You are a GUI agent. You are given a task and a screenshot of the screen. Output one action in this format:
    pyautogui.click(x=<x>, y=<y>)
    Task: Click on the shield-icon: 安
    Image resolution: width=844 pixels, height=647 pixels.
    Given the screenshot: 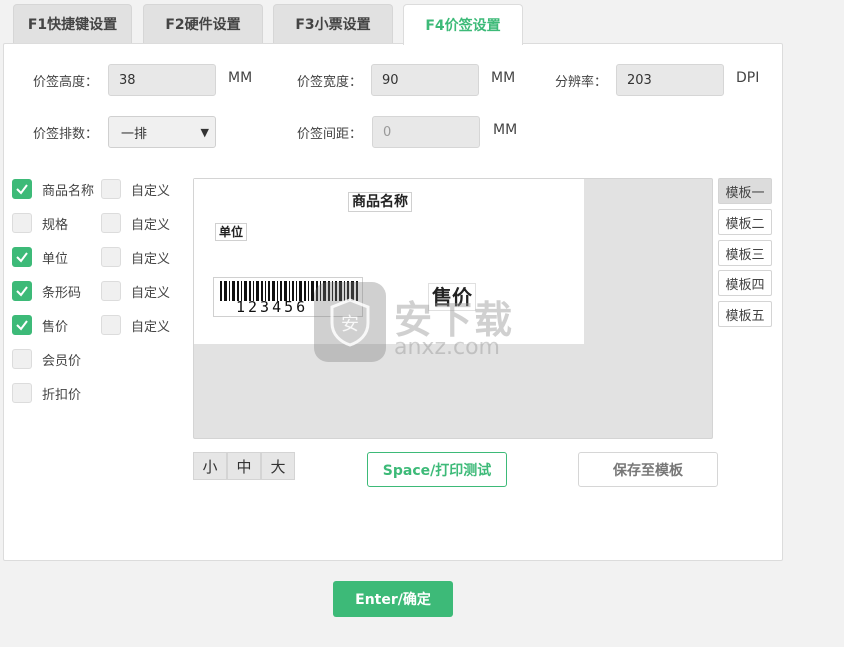 What is the action you would take?
    pyautogui.click(x=350, y=322)
    